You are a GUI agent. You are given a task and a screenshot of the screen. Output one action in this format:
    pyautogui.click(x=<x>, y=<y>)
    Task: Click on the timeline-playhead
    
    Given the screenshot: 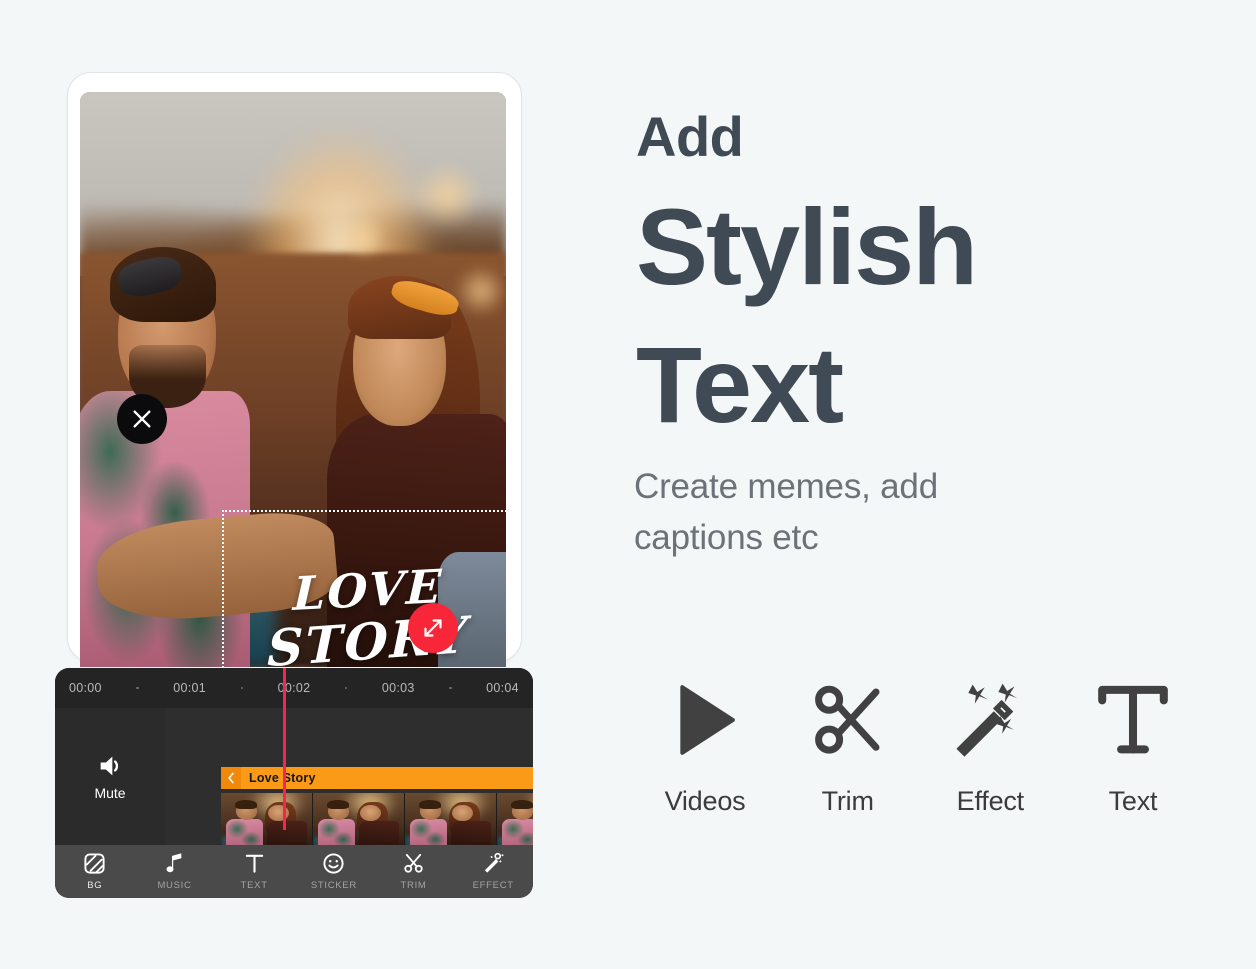 What is the action you would take?
    pyautogui.click(x=284, y=749)
    